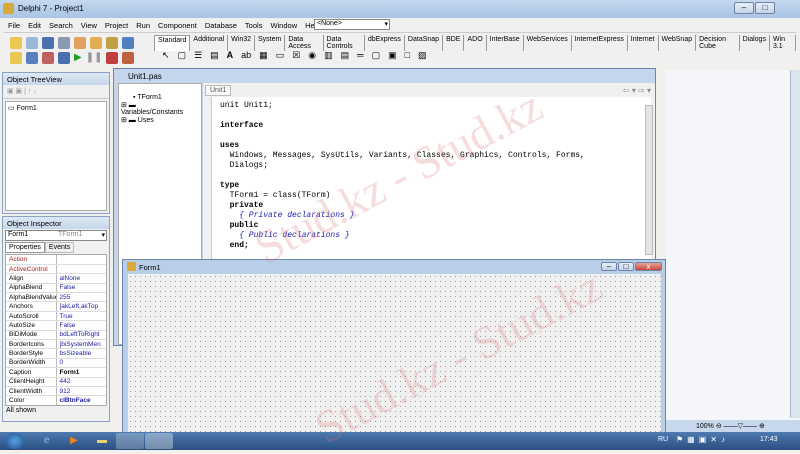  Describe the element at coordinates (345, 55) in the screenshot. I see `combobox-icon: ▤` at that location.